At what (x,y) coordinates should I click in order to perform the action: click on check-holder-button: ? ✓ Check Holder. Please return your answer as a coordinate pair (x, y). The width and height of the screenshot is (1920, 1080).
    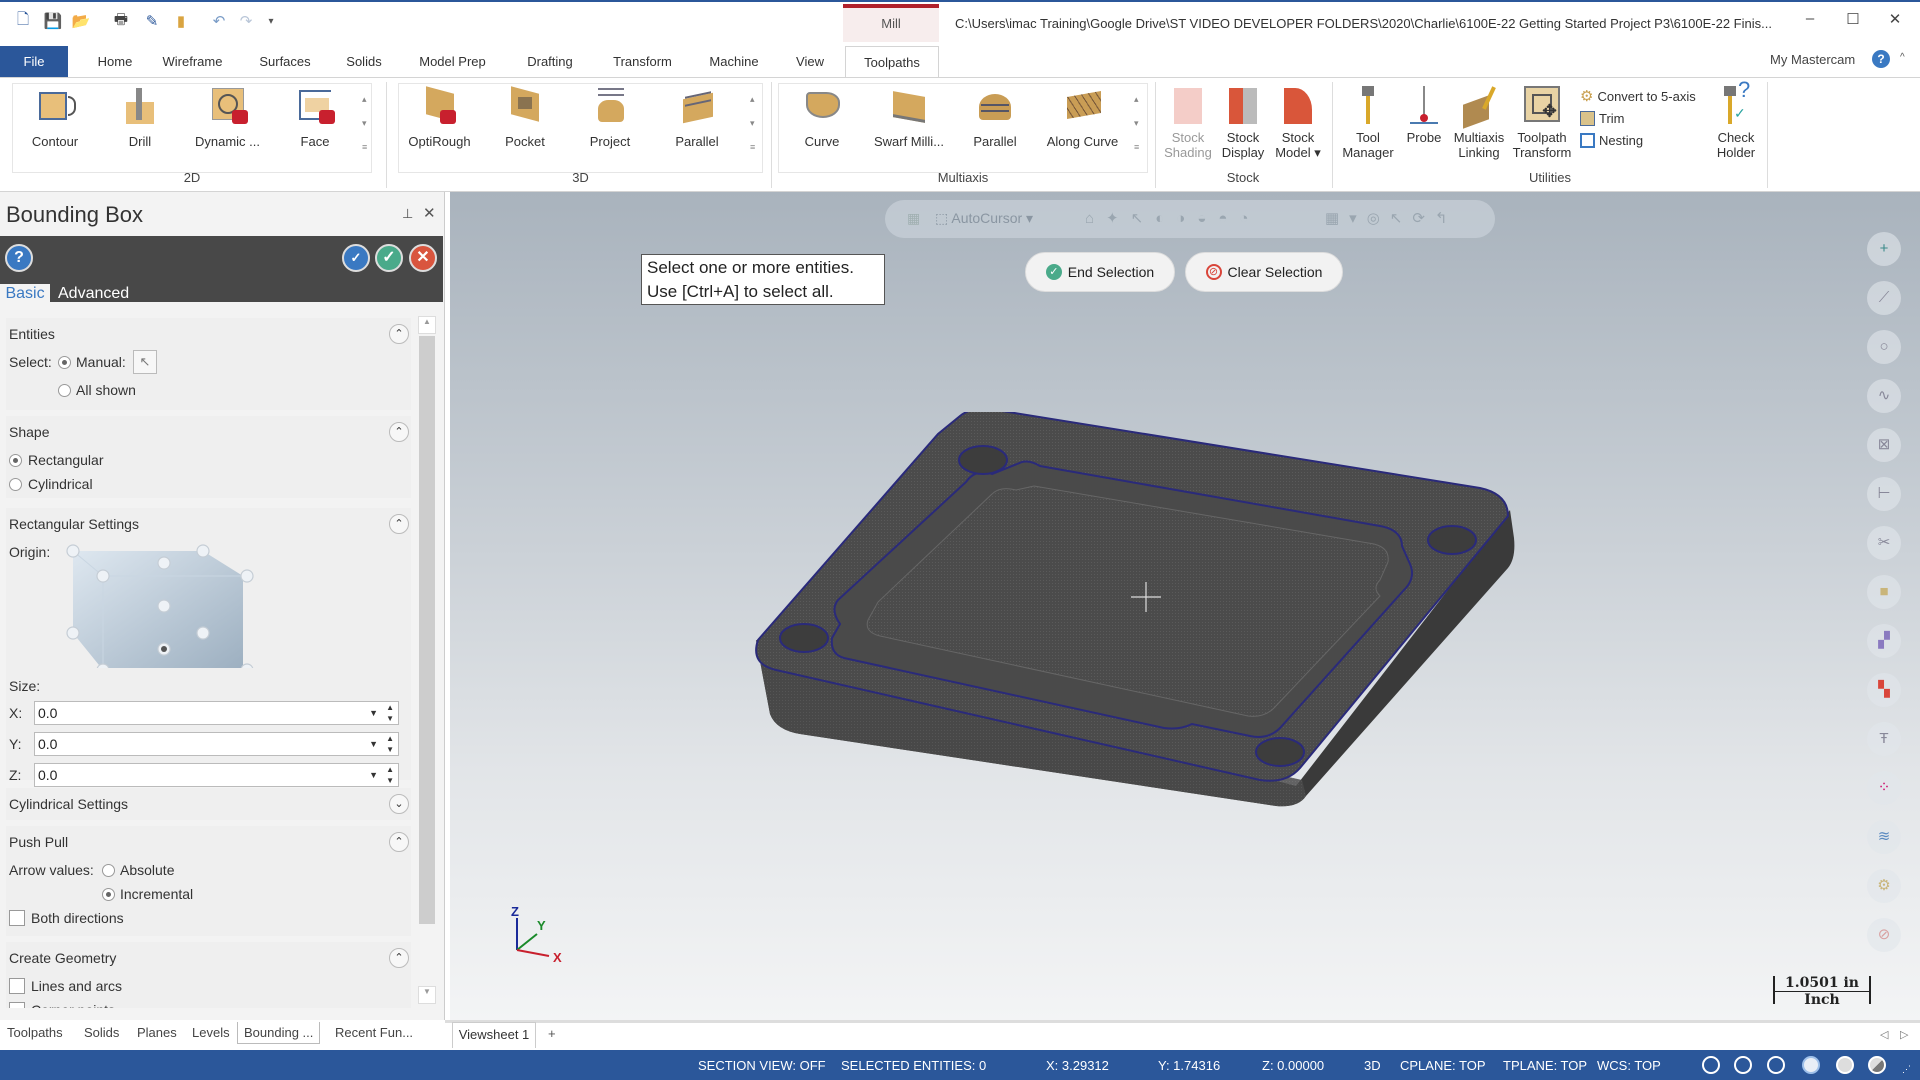
    Looking at the image, I should click on (1736, 120).